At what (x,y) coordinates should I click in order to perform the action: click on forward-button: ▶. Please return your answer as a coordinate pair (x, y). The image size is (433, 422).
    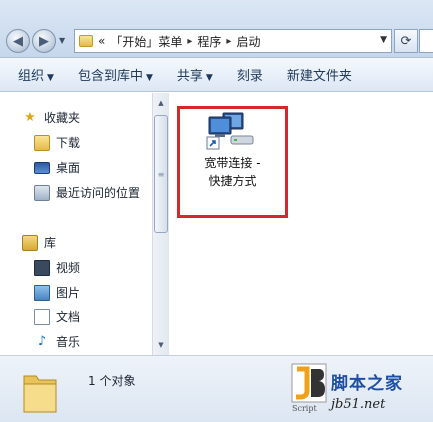
    Looking at the image, I should click on (44, 41).